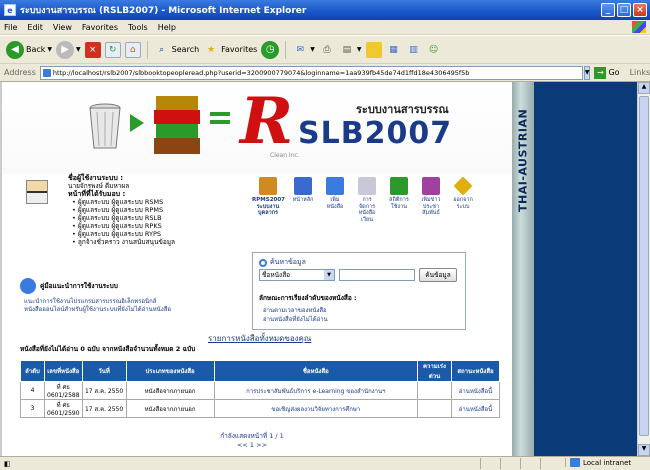 The height and width of the screenshot is (470, 650). I want to click on search-button: ⌕ Search, so click(176, 50).